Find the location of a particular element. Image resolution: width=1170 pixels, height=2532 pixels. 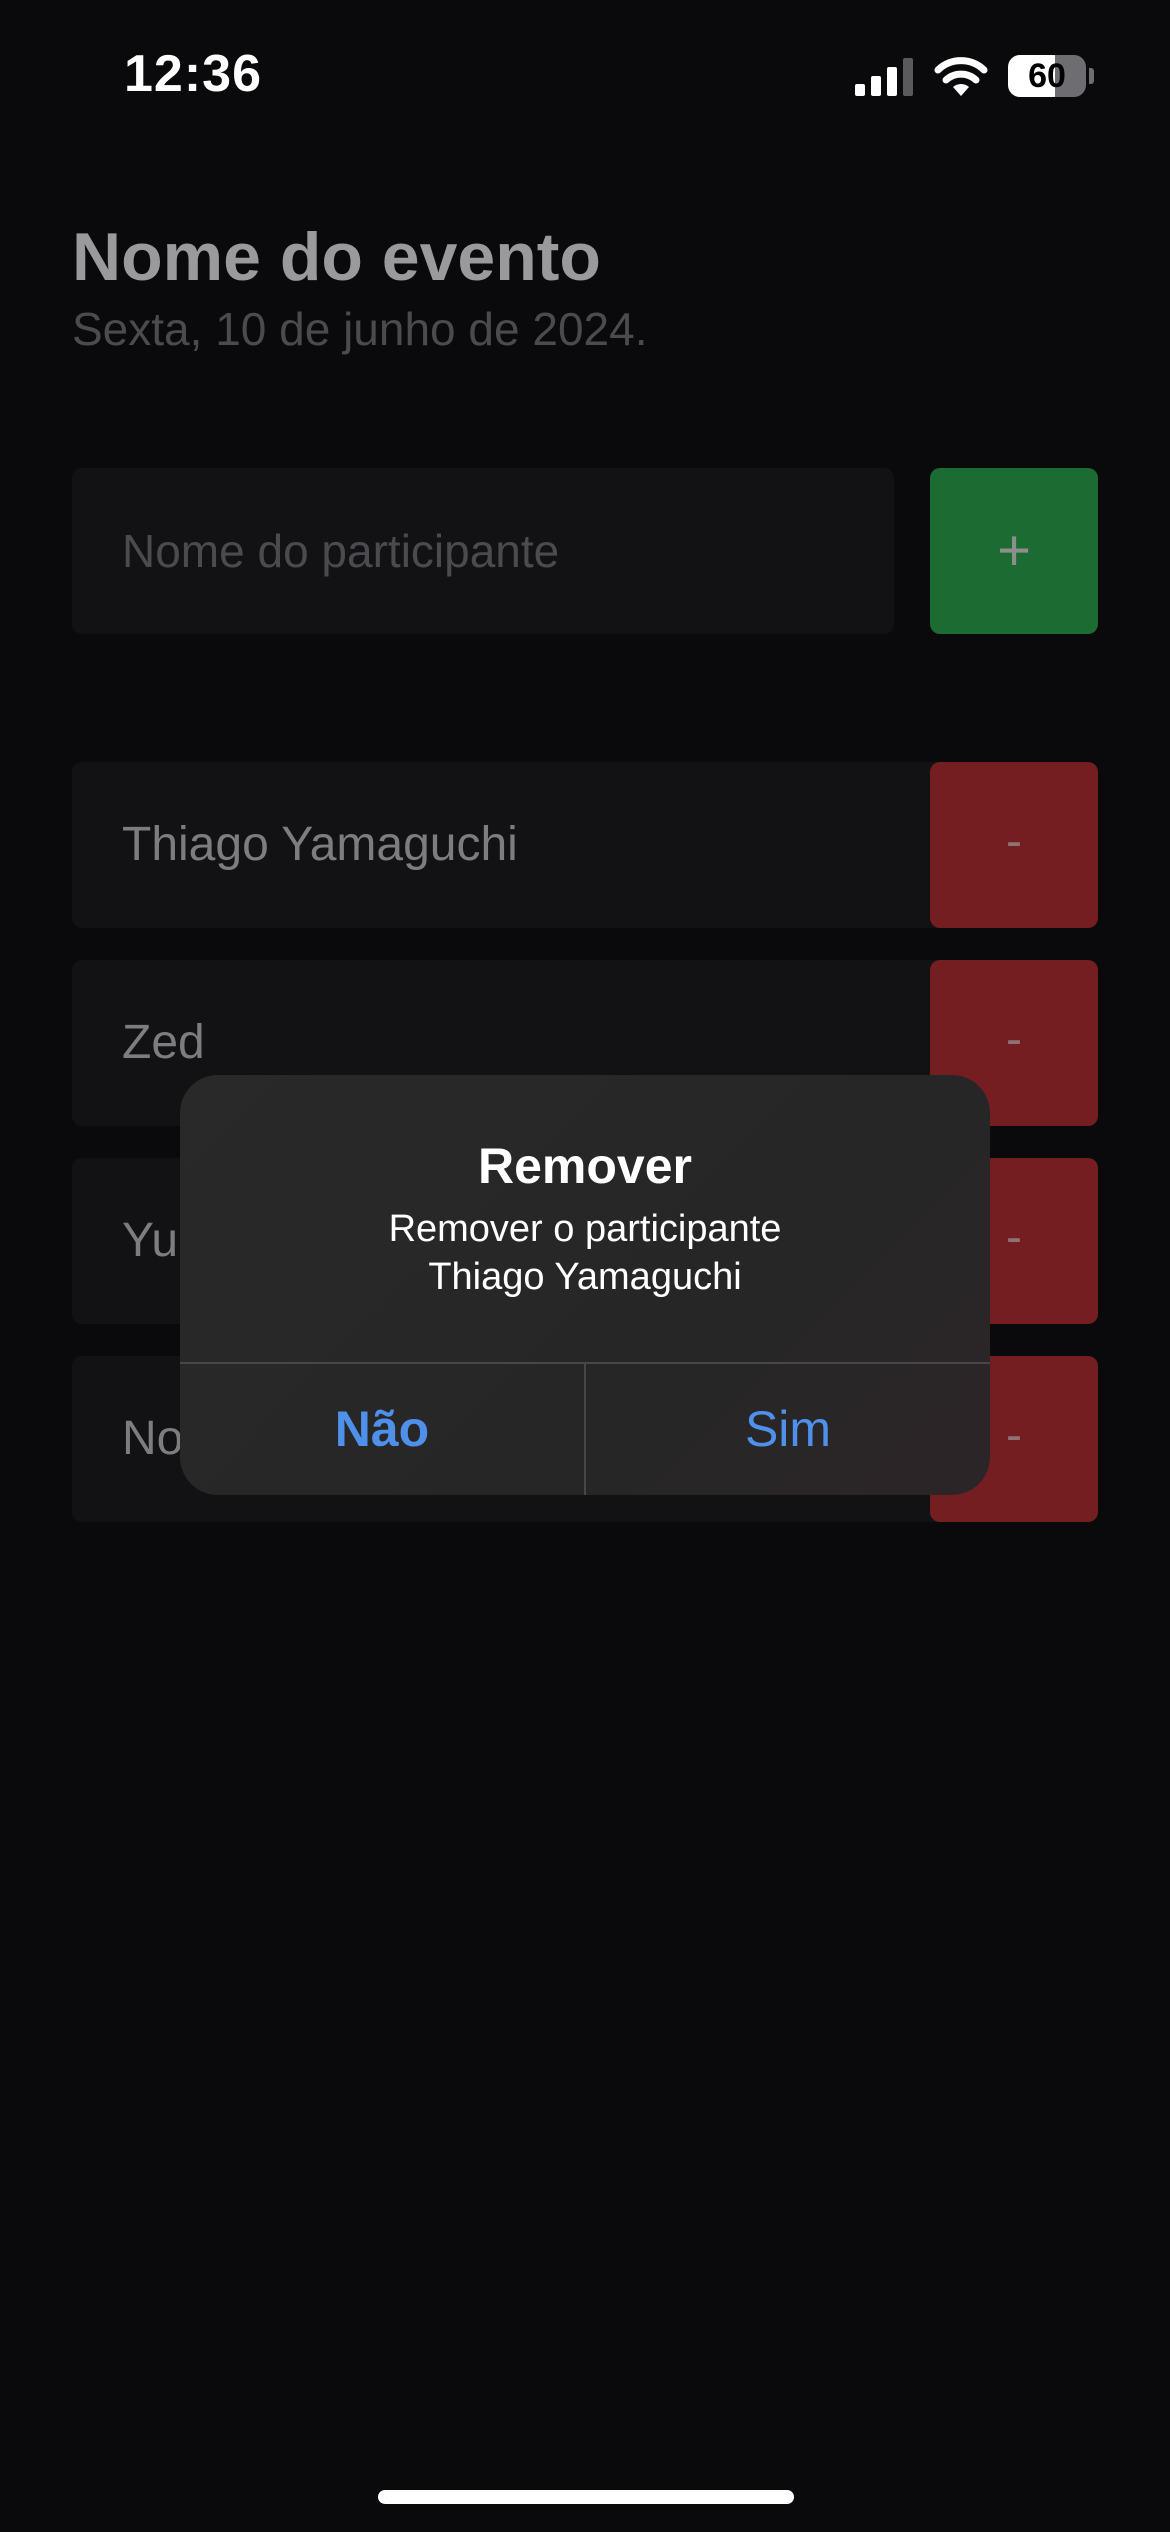

battery-icon: 60 is located at coordinates (1051, 76).